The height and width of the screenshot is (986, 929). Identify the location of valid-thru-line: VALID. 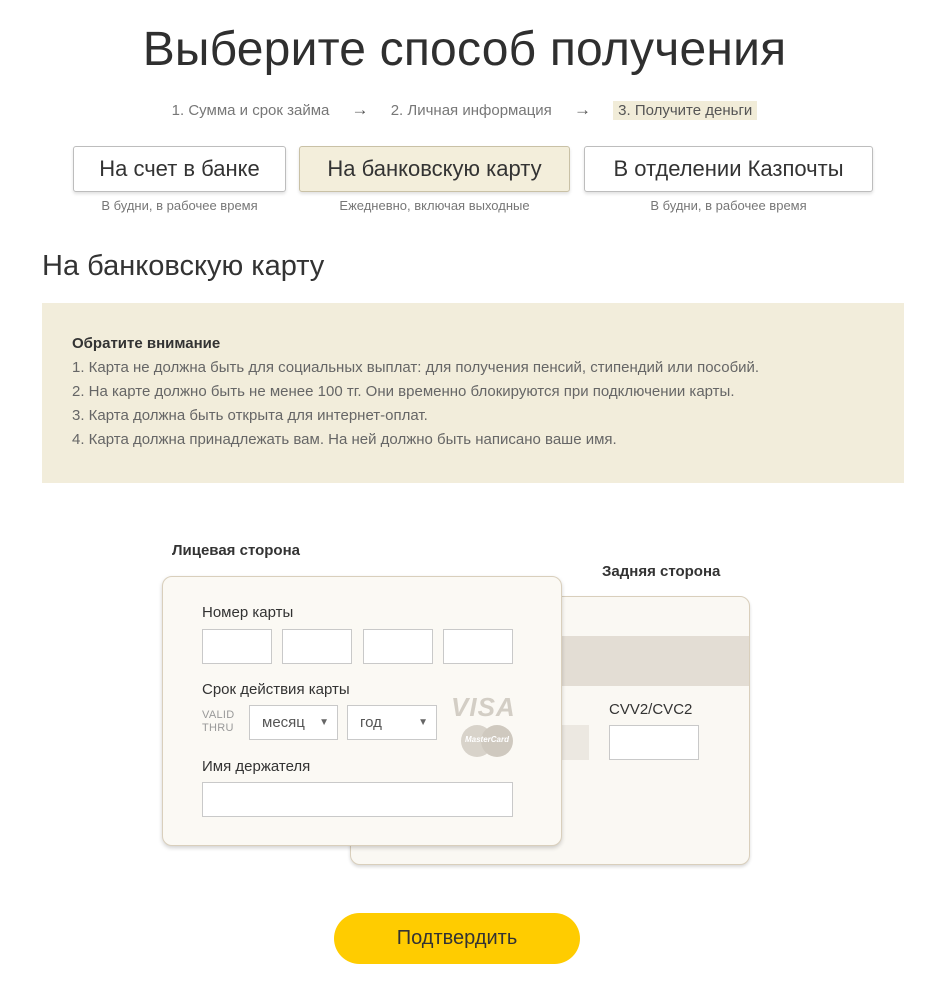
(218, 715).